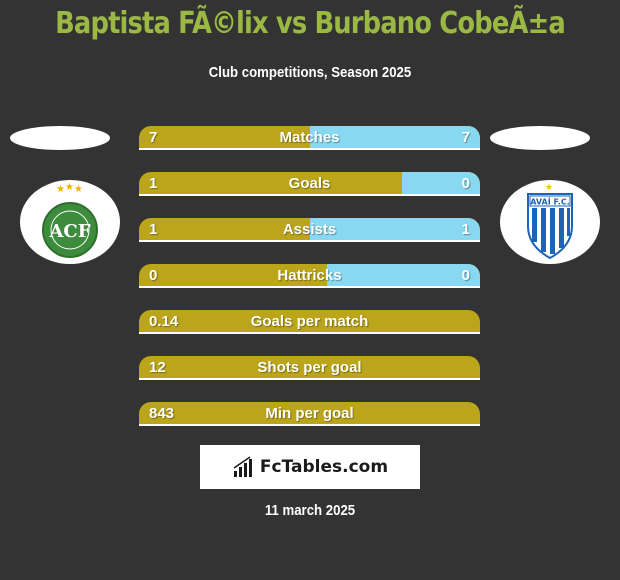 This screenshot has height=580, width=620. I want to click on svg-text: ACF, so click(69, 231).